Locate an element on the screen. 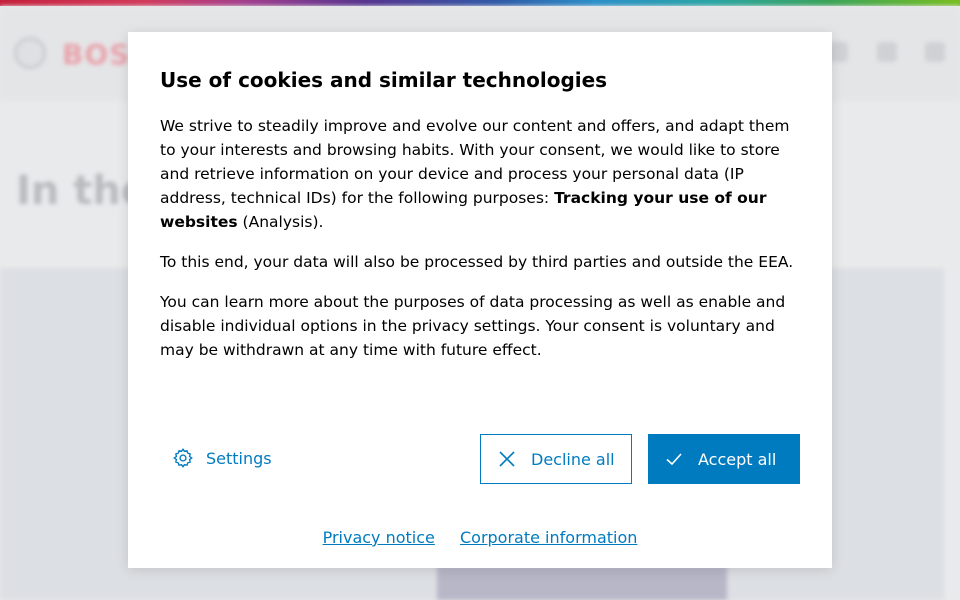 Image resolution: width=960 pixels, height=600 pixels. bosch-logo-icon is located at coordinates (30, 53).